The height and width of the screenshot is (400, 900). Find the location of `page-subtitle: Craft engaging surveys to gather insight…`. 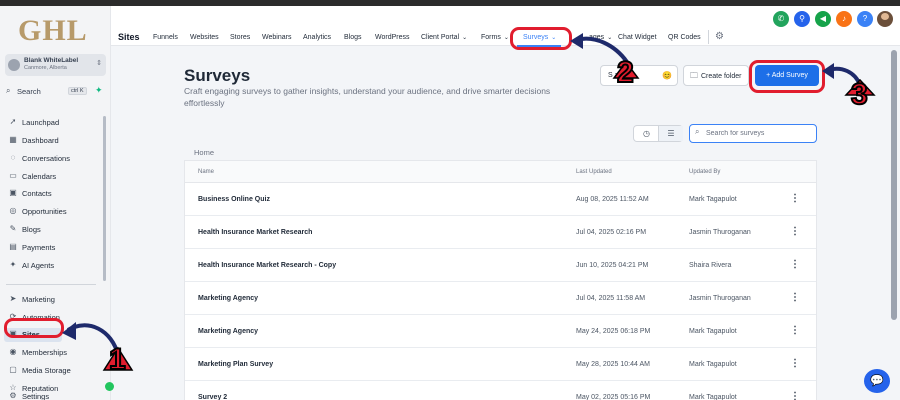

page-subtitle: Craft engaging surveys to gather insight… is located at coordinates (367, 97).